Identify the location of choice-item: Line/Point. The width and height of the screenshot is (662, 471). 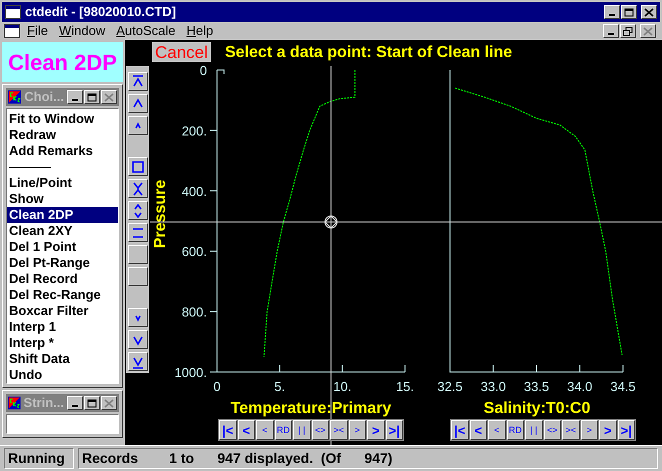
(62, 183).